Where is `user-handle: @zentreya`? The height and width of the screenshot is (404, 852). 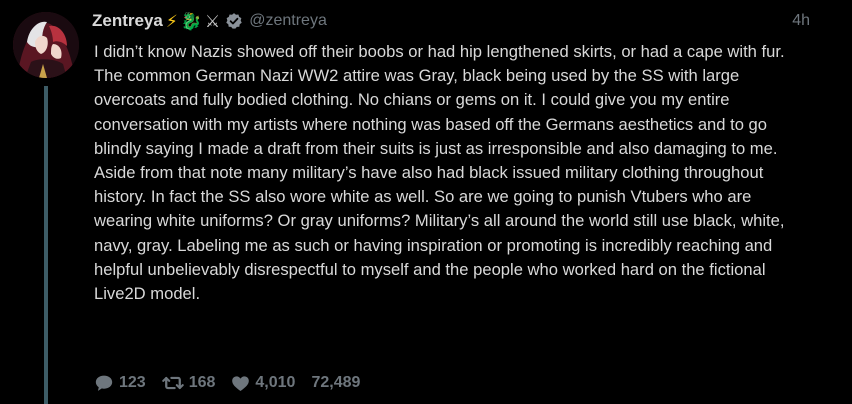
user-handle: @zentreya is located at coordinates (288, 21).